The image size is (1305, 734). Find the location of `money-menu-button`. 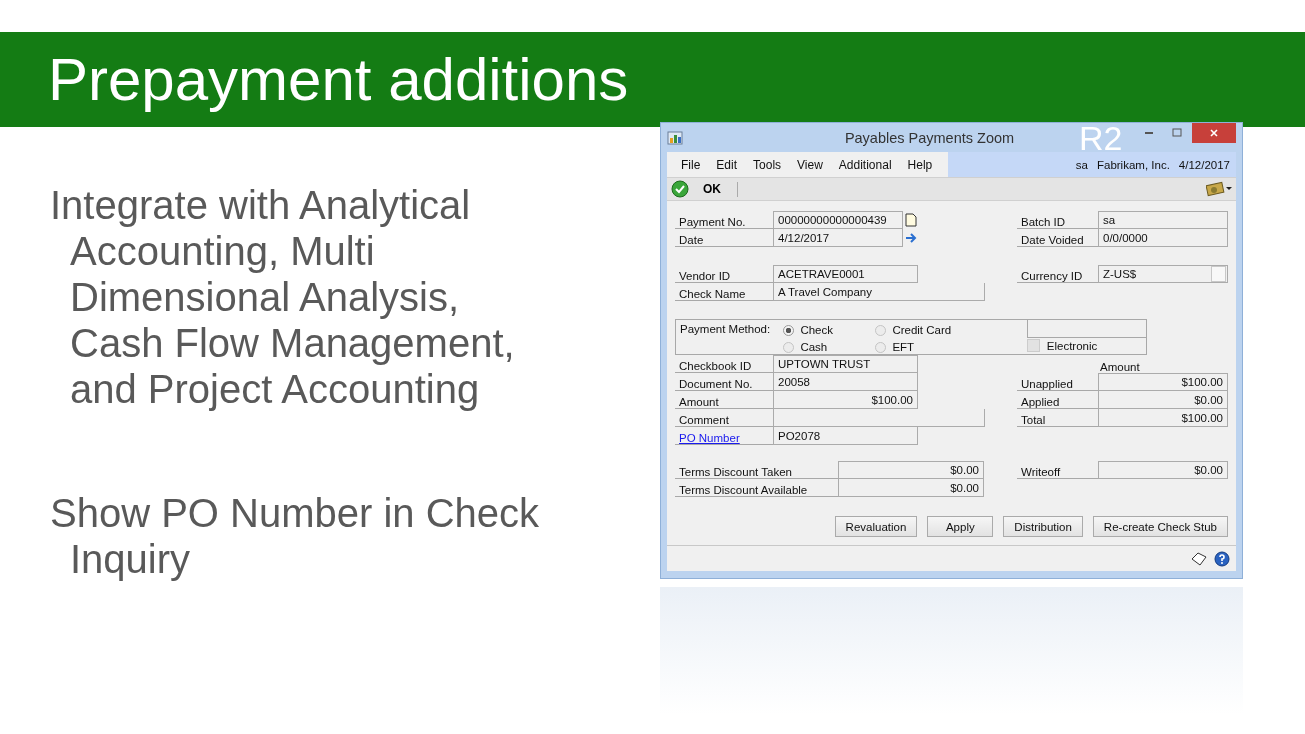

money-menu-button is located at coordinates (1219, 189).